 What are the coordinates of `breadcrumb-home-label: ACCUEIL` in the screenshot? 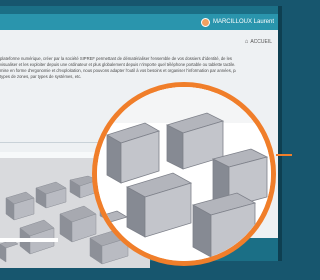 It's located at (261, 42).